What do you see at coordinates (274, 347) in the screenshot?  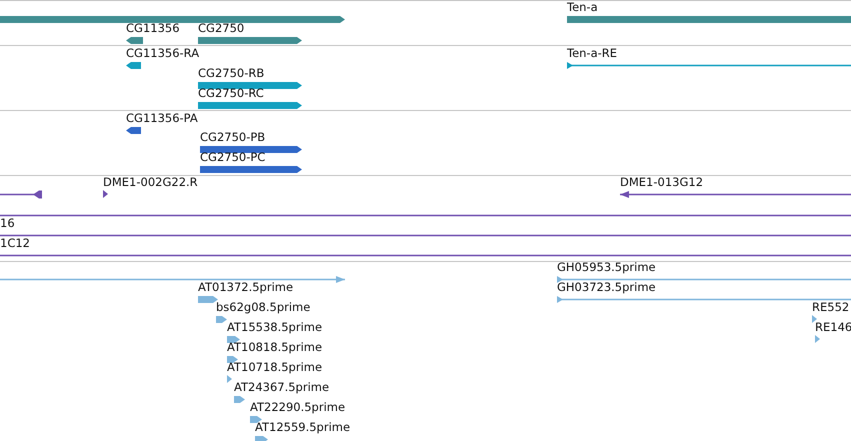 I see `feature-label: AT10818.5prime` at bounding box center [274, 347].